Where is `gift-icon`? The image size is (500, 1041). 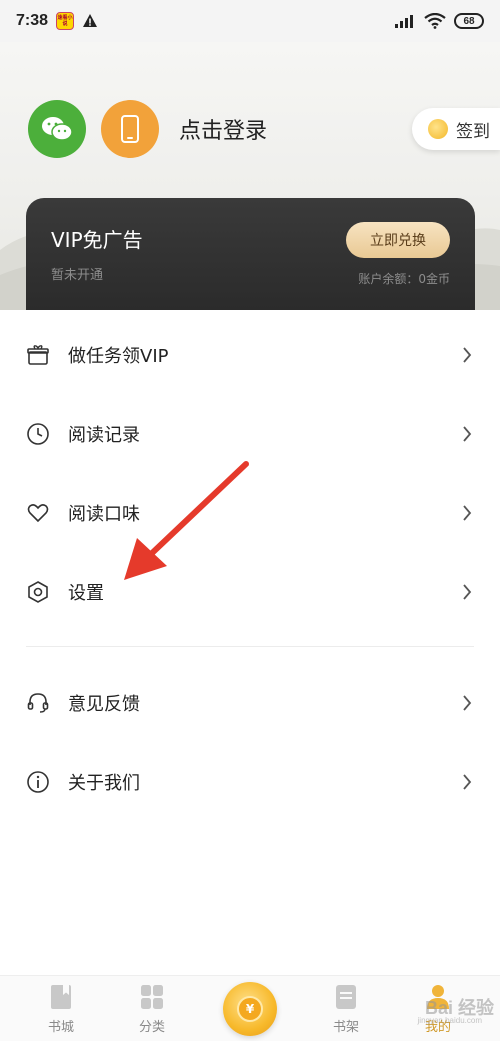
gift-icon is located at coordinates (38, 355).